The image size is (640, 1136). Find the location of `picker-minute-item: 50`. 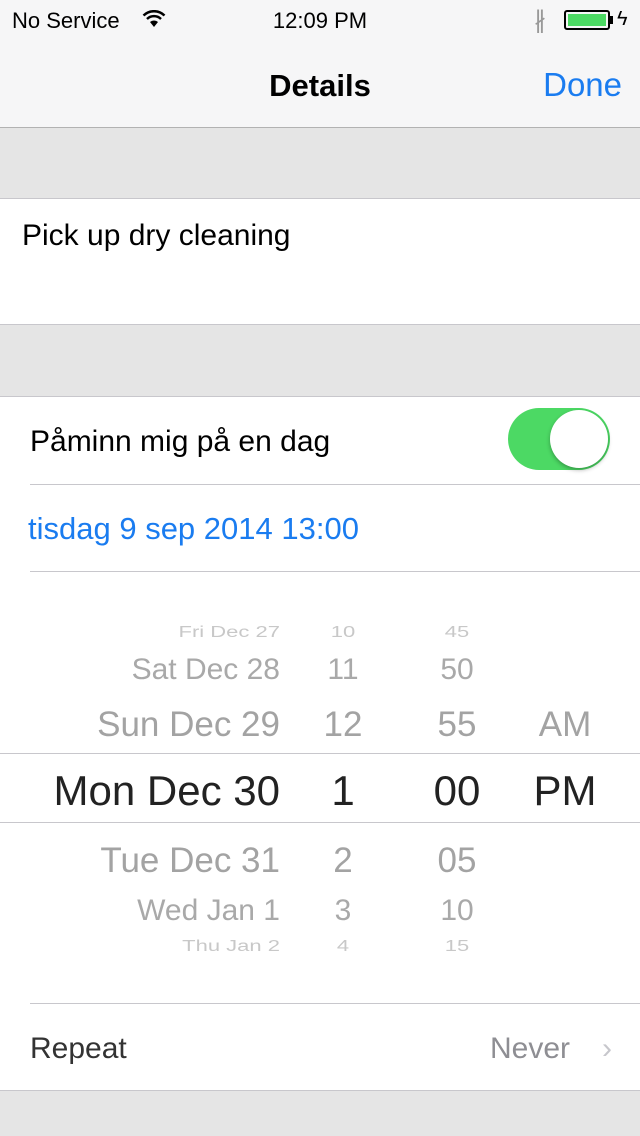

picker-minute-item: 50 is located at coordinates (457, 670).